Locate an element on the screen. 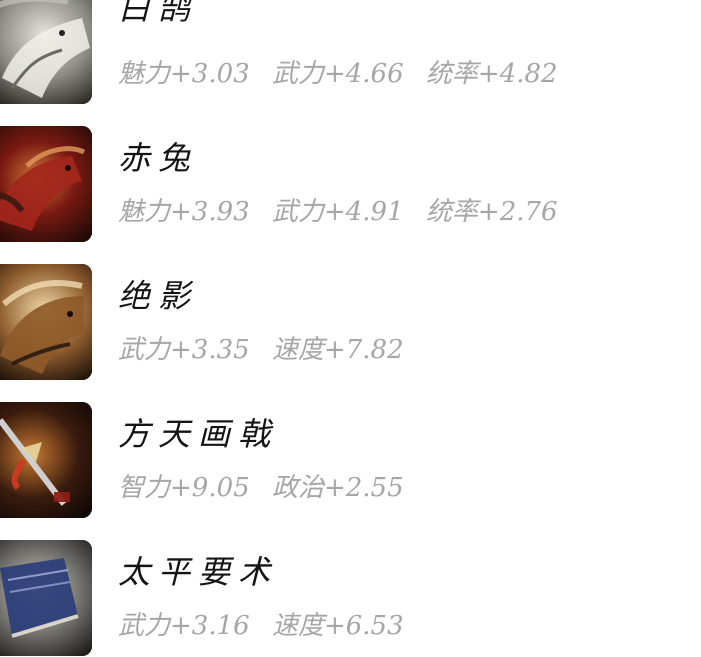 The width and height of the screenshot is (701, 657). stat-command: 统率+2.76 is located at coordinates (491, 212).